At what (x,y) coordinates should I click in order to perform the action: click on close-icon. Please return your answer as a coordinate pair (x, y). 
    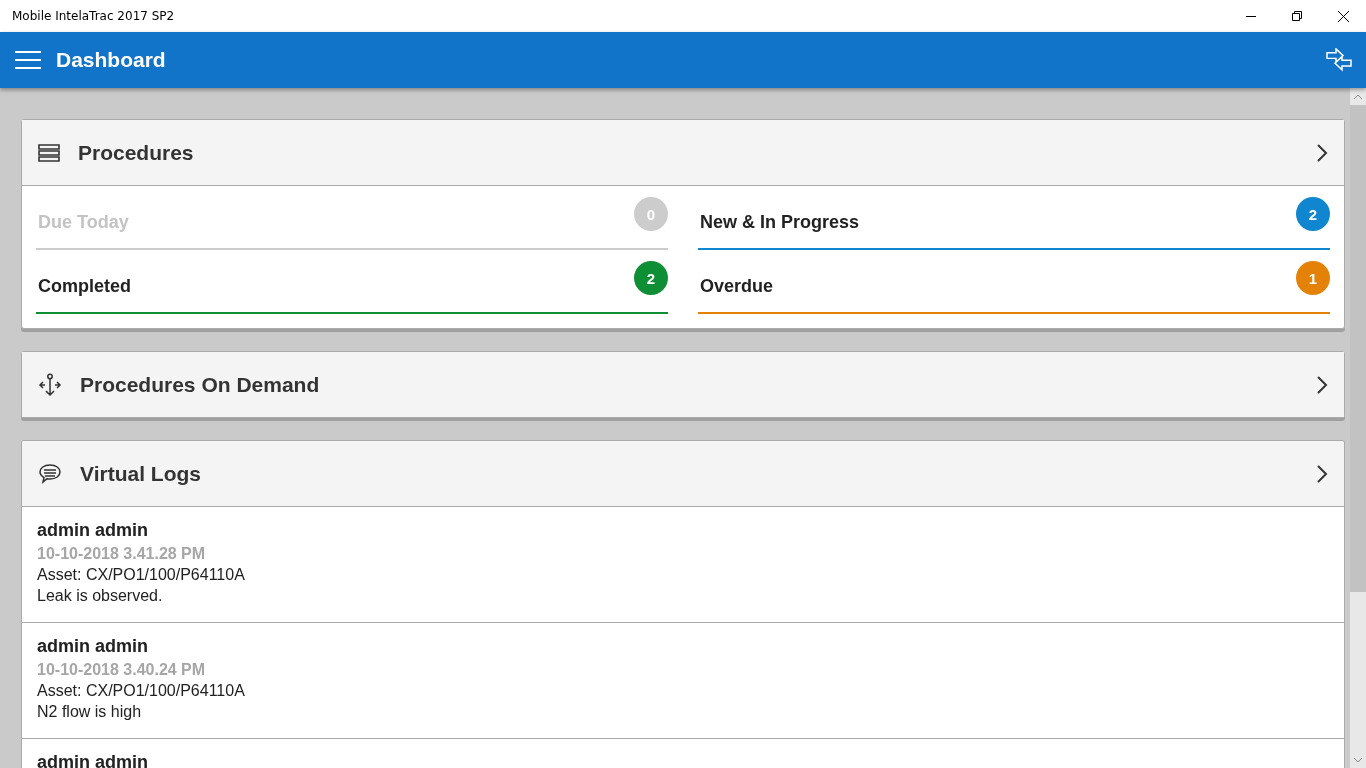
    Looking at the image, I should click on (1343, 16).